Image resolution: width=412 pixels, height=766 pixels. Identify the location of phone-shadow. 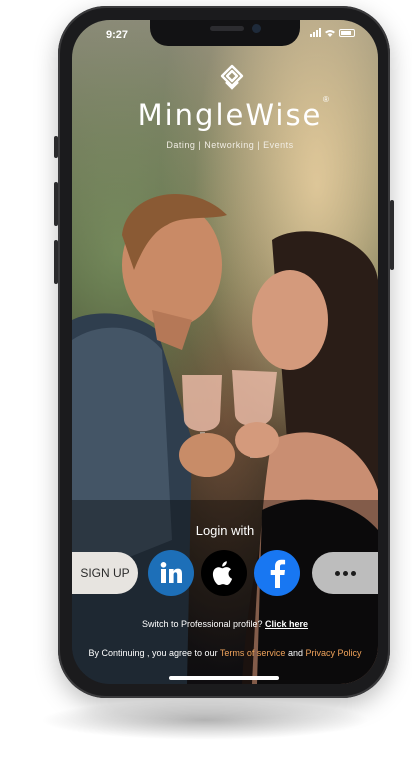
(205, 720).